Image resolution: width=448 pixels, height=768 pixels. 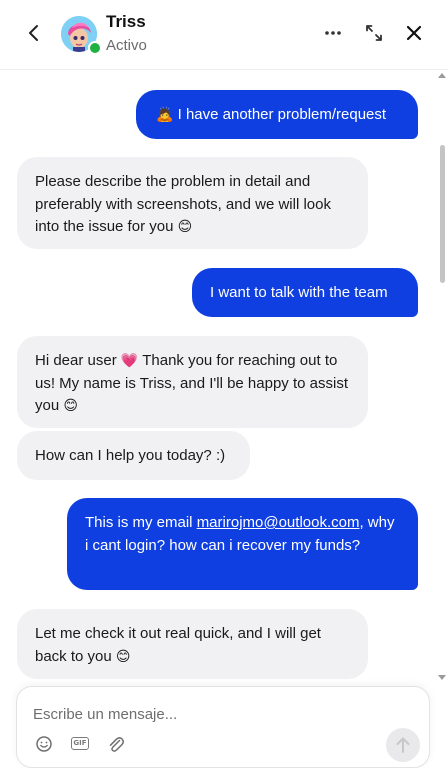 I want to click on chat-header: Triss Activo, so click(x=224, y=35).